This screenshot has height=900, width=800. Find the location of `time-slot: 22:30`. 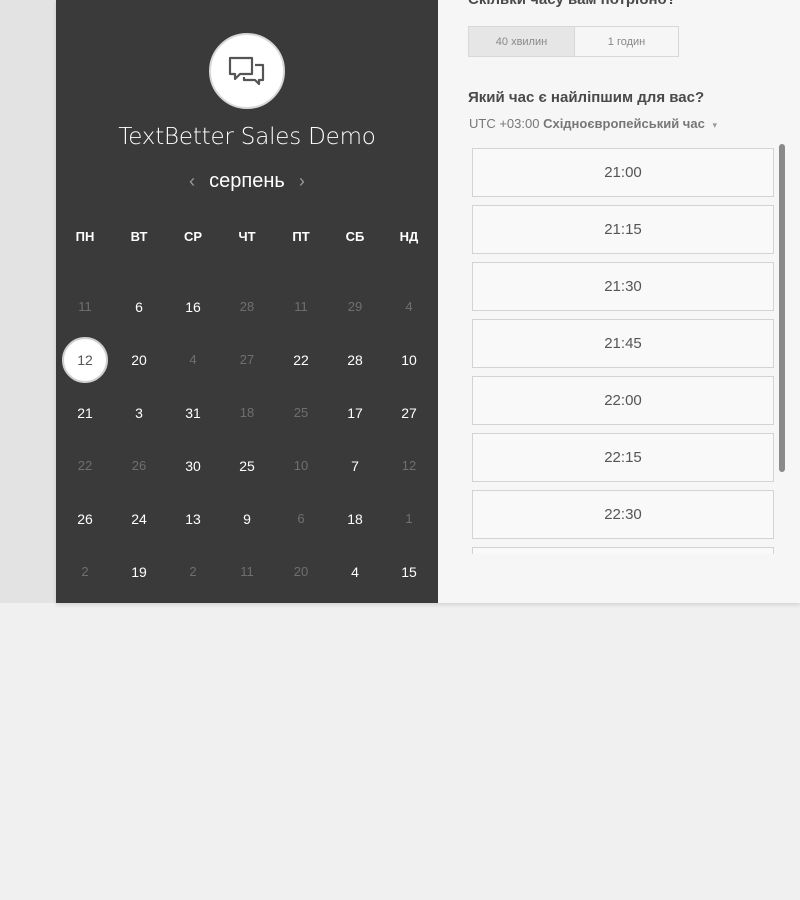

time-slot: 22:30 is located at coordinates (623, 514).